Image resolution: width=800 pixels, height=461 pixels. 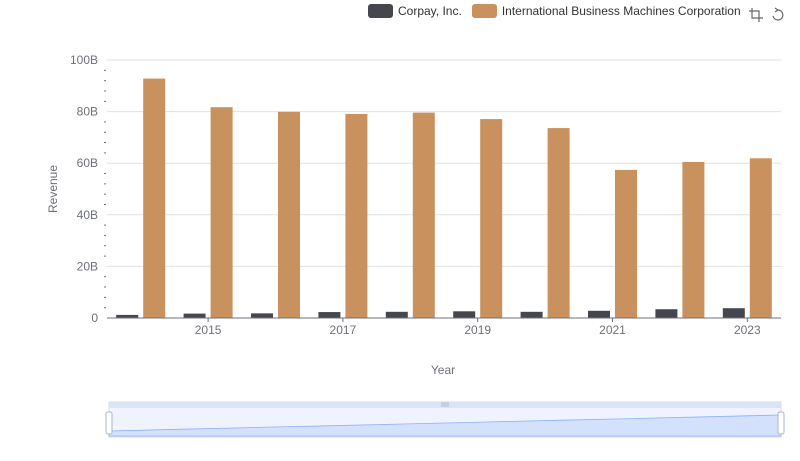 What do you see at coordinates (445, 419) in the screenshot?
I see `data-zoom-slider` at bounding box center [445, 419].